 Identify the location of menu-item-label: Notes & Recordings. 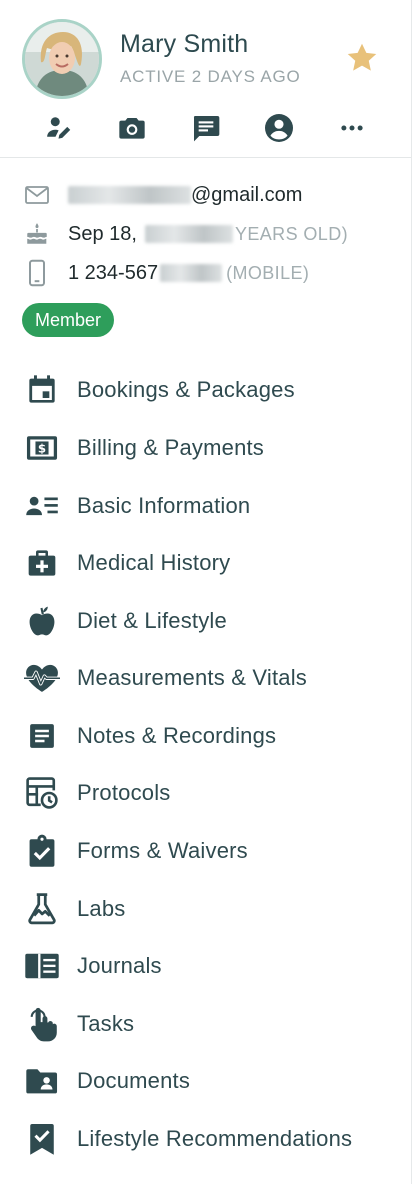
(177, 735).